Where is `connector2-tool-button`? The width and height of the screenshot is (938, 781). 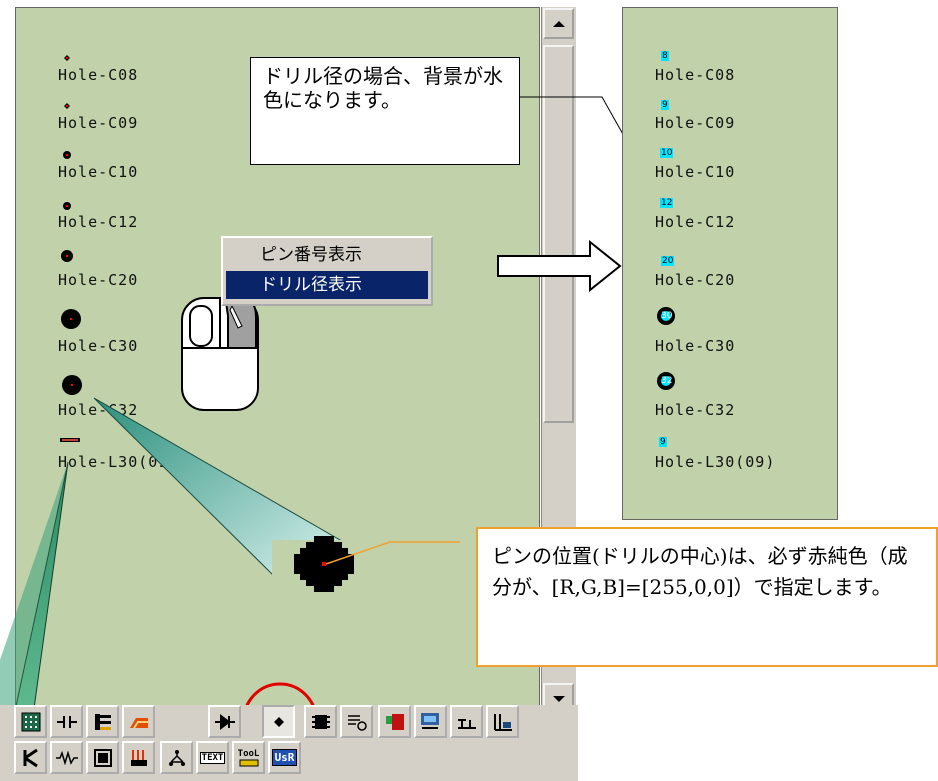
connector2-tool-button is located at coordinates (138, 721).